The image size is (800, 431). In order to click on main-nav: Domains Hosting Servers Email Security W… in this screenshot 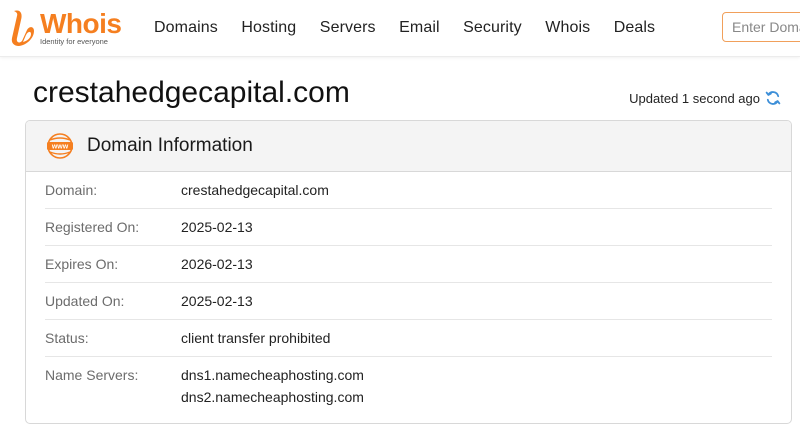, I will do `click(416, 28)`.